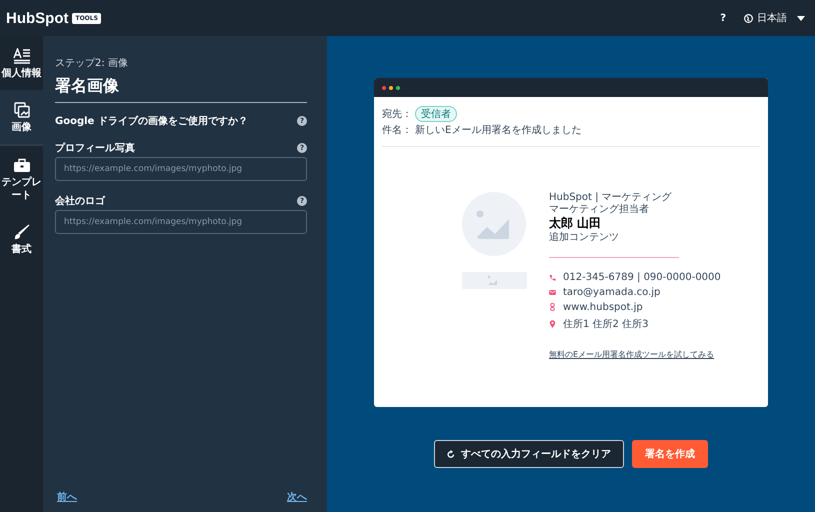 The width and height of the screenshot is (815, 512). What do you see at coordinates (21, 179) in the screenshot?
I see `sidebar-item: テンプレート` at bounding box center [21, 179].